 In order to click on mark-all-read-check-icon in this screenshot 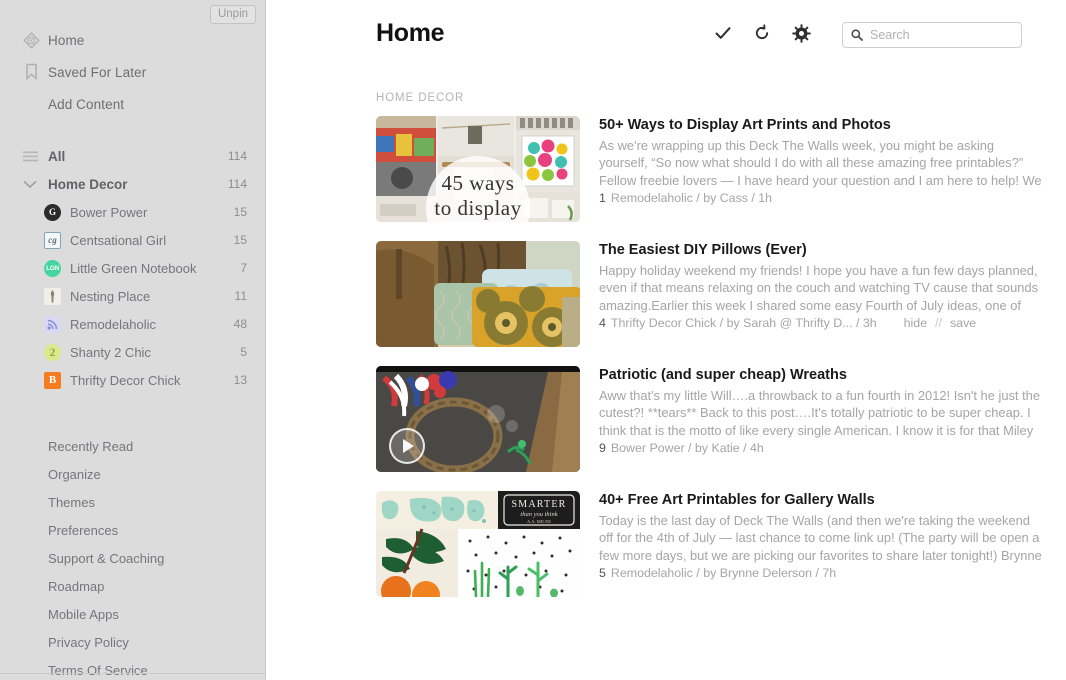, I will do `click(723, 33)`.